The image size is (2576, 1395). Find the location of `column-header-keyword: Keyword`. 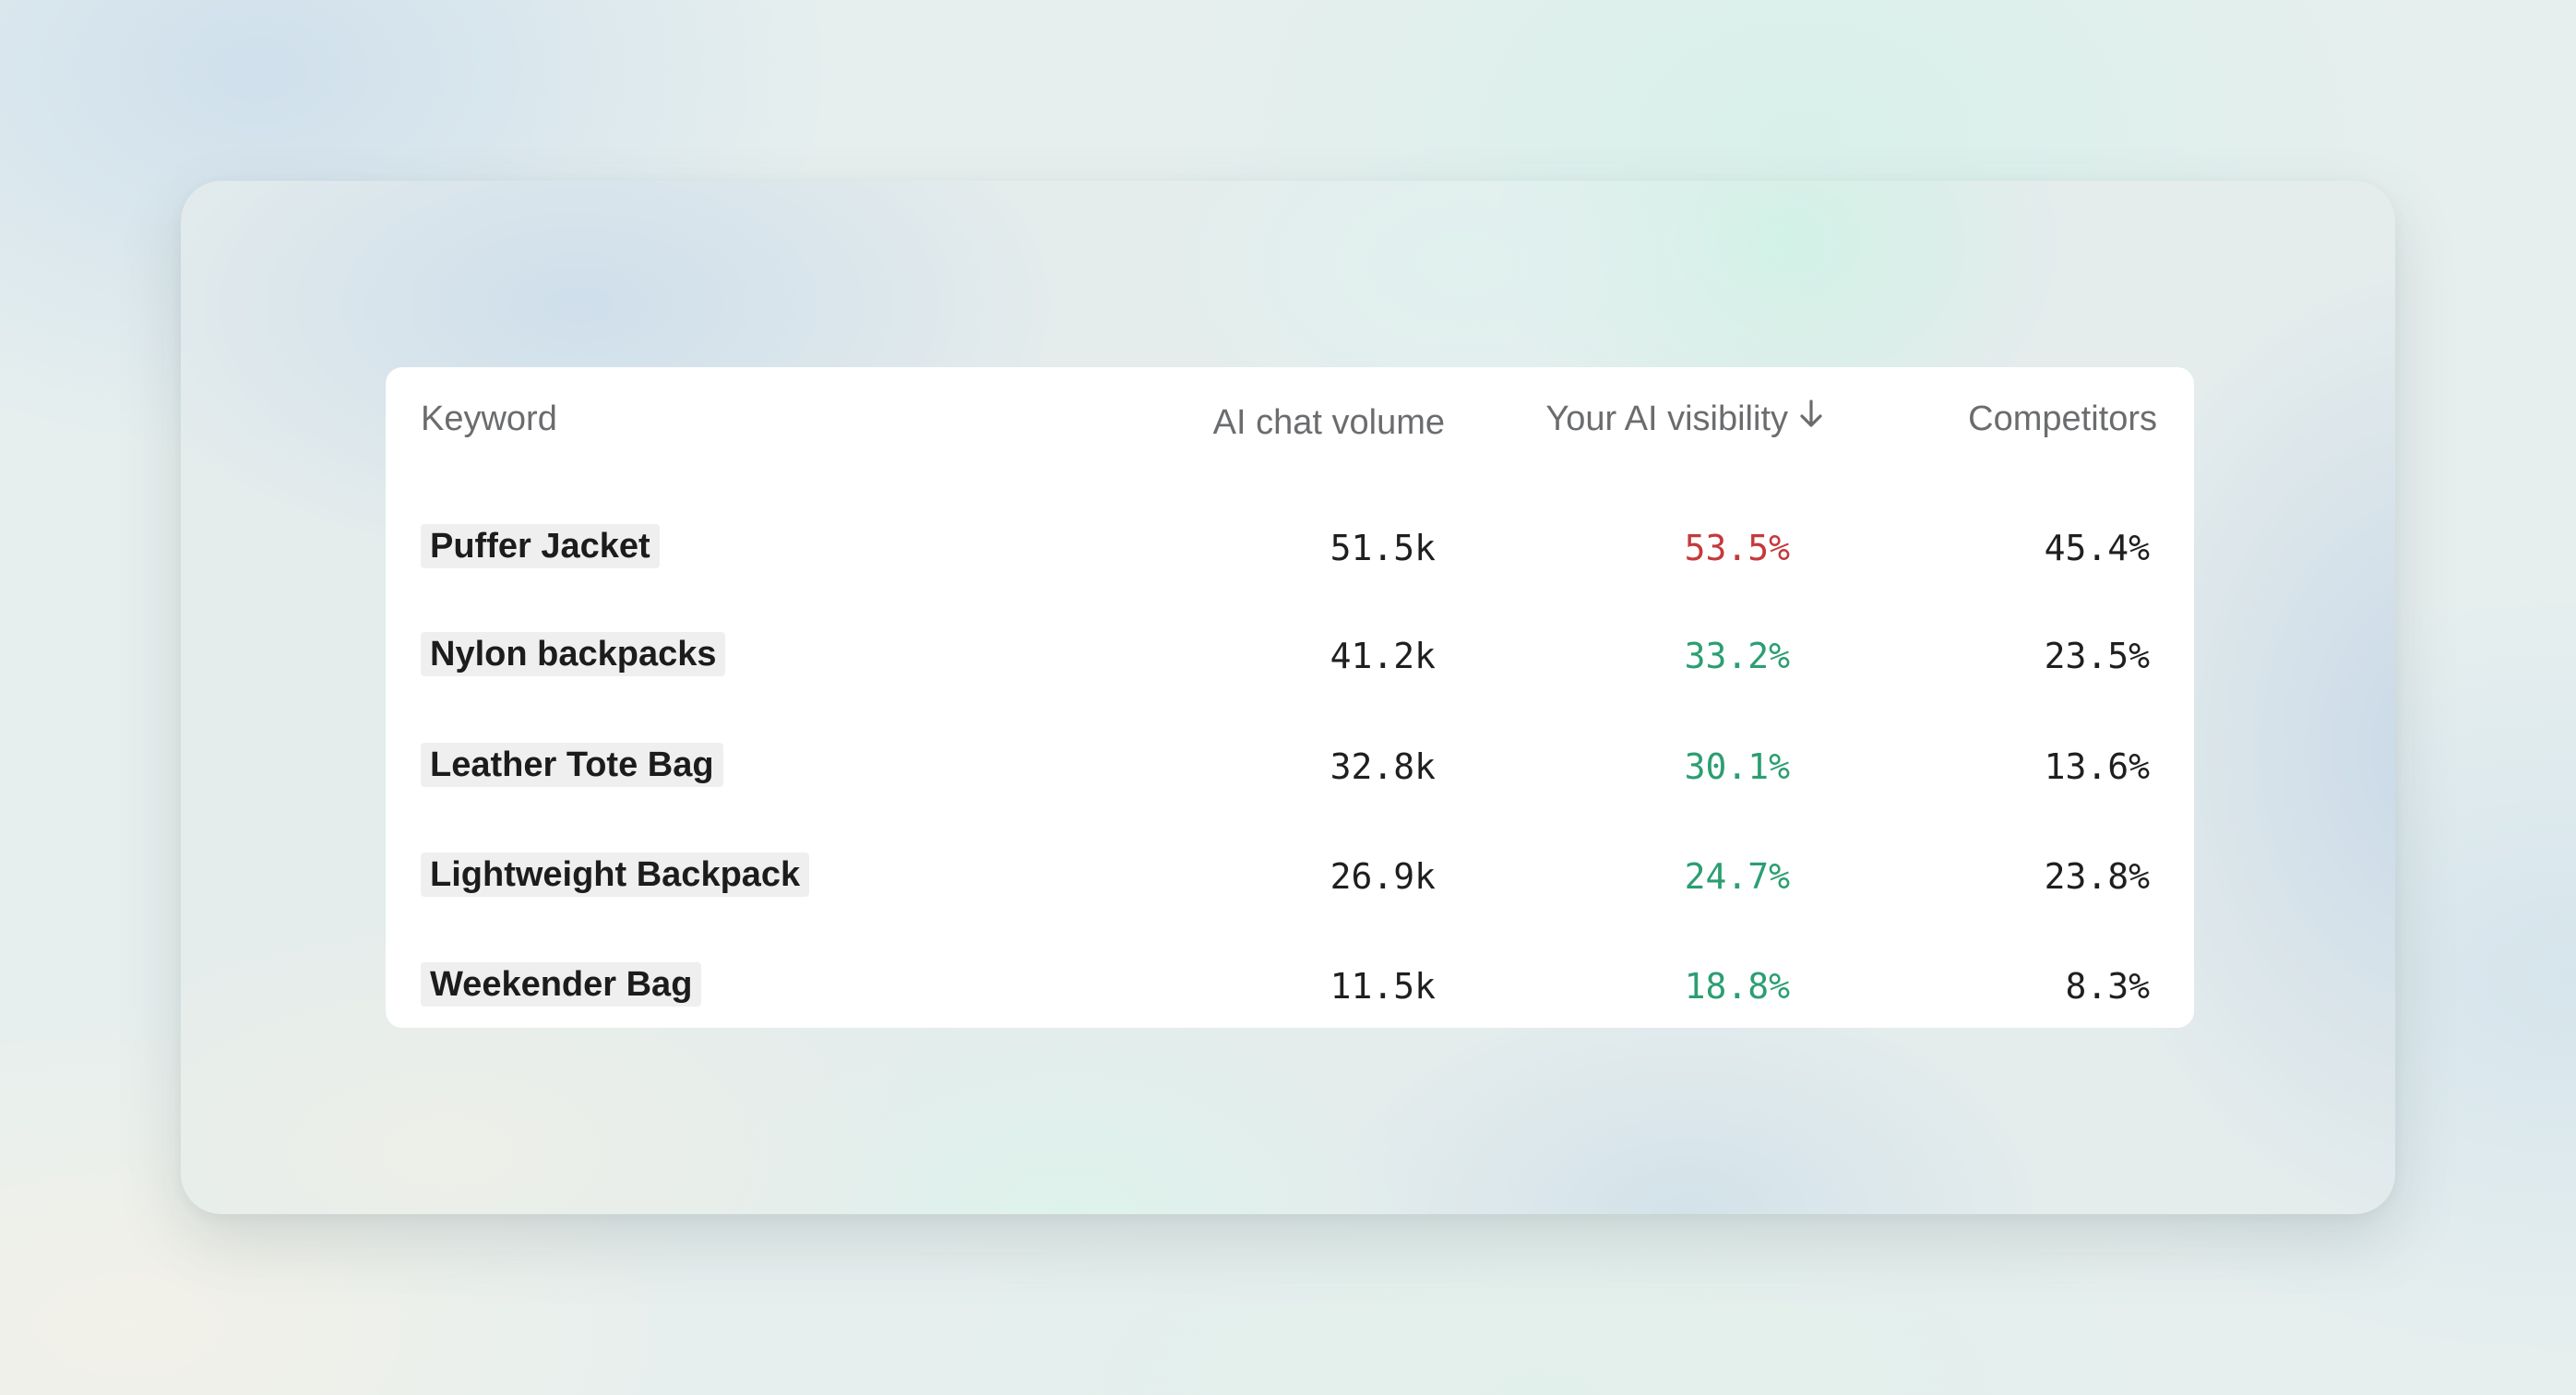

column-header-keyword: Keyword is located at coordinates (489, 419).